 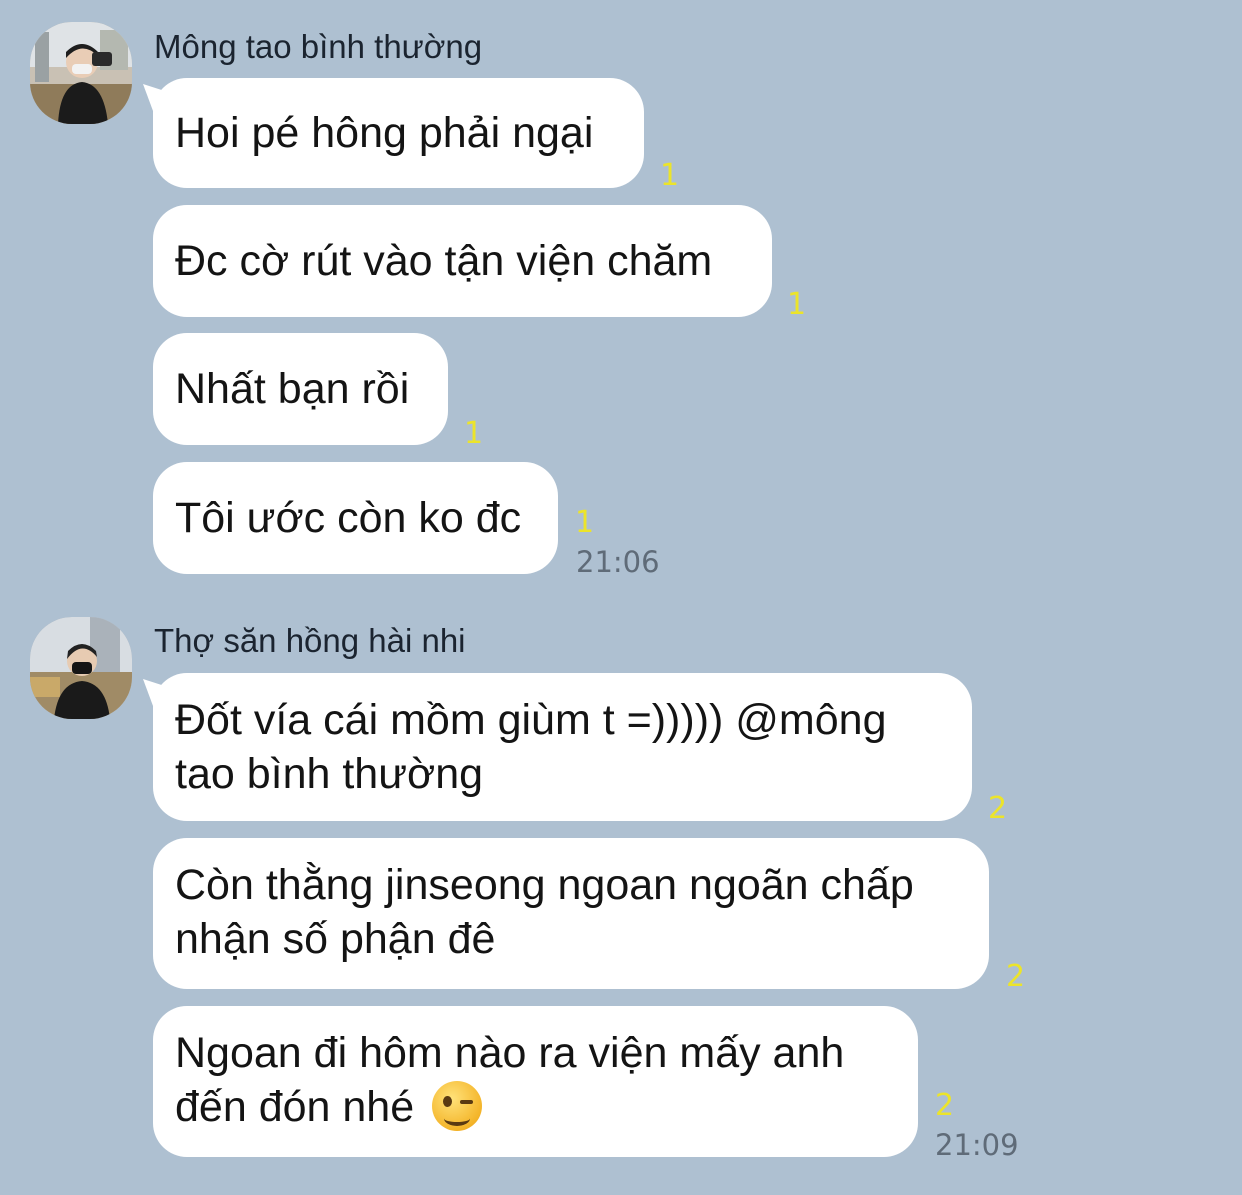 I want to click on message-bubble: Hoi pé hông phải ngại, so click(x=398, y=133).